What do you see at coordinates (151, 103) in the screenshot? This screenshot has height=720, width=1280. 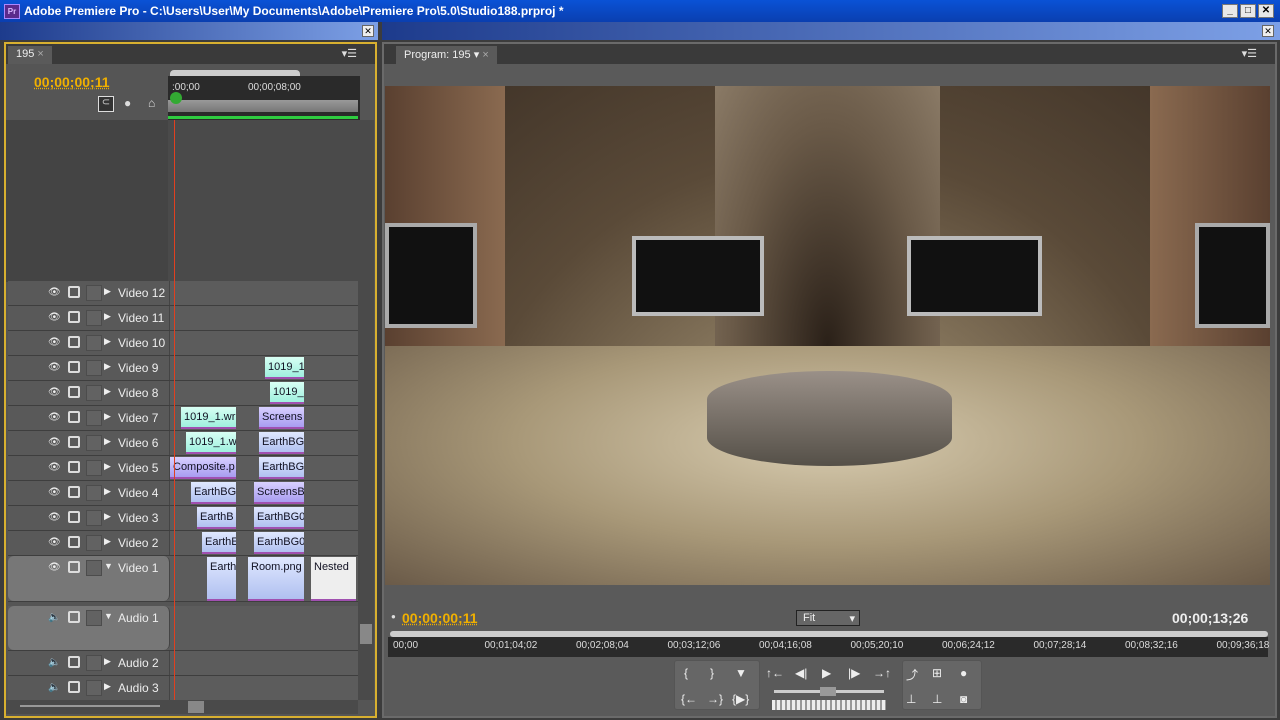 I see `set-marker-icon: ⌂` at bounding box center [151, 103].